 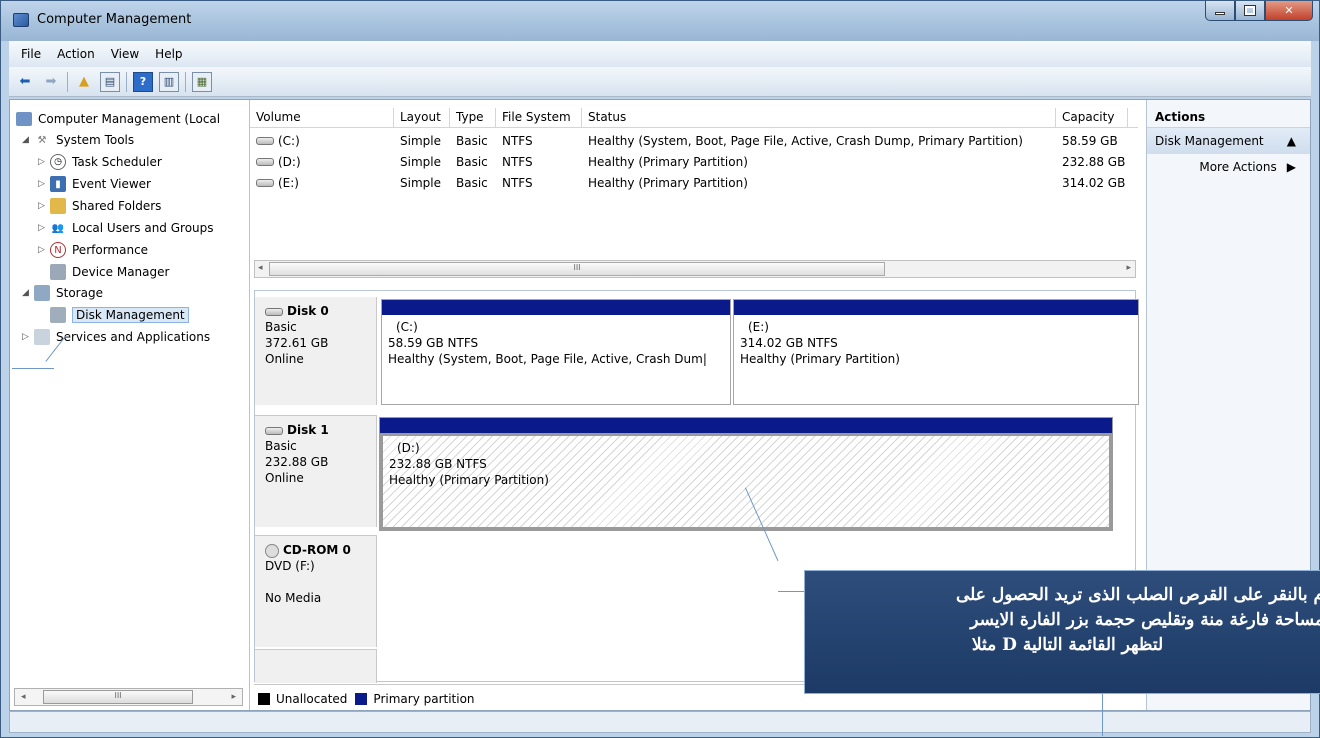 What do you see at coordinates (819, 117) in the screenshot?
I see `column-status: Status` at bounding box center [819, 117].